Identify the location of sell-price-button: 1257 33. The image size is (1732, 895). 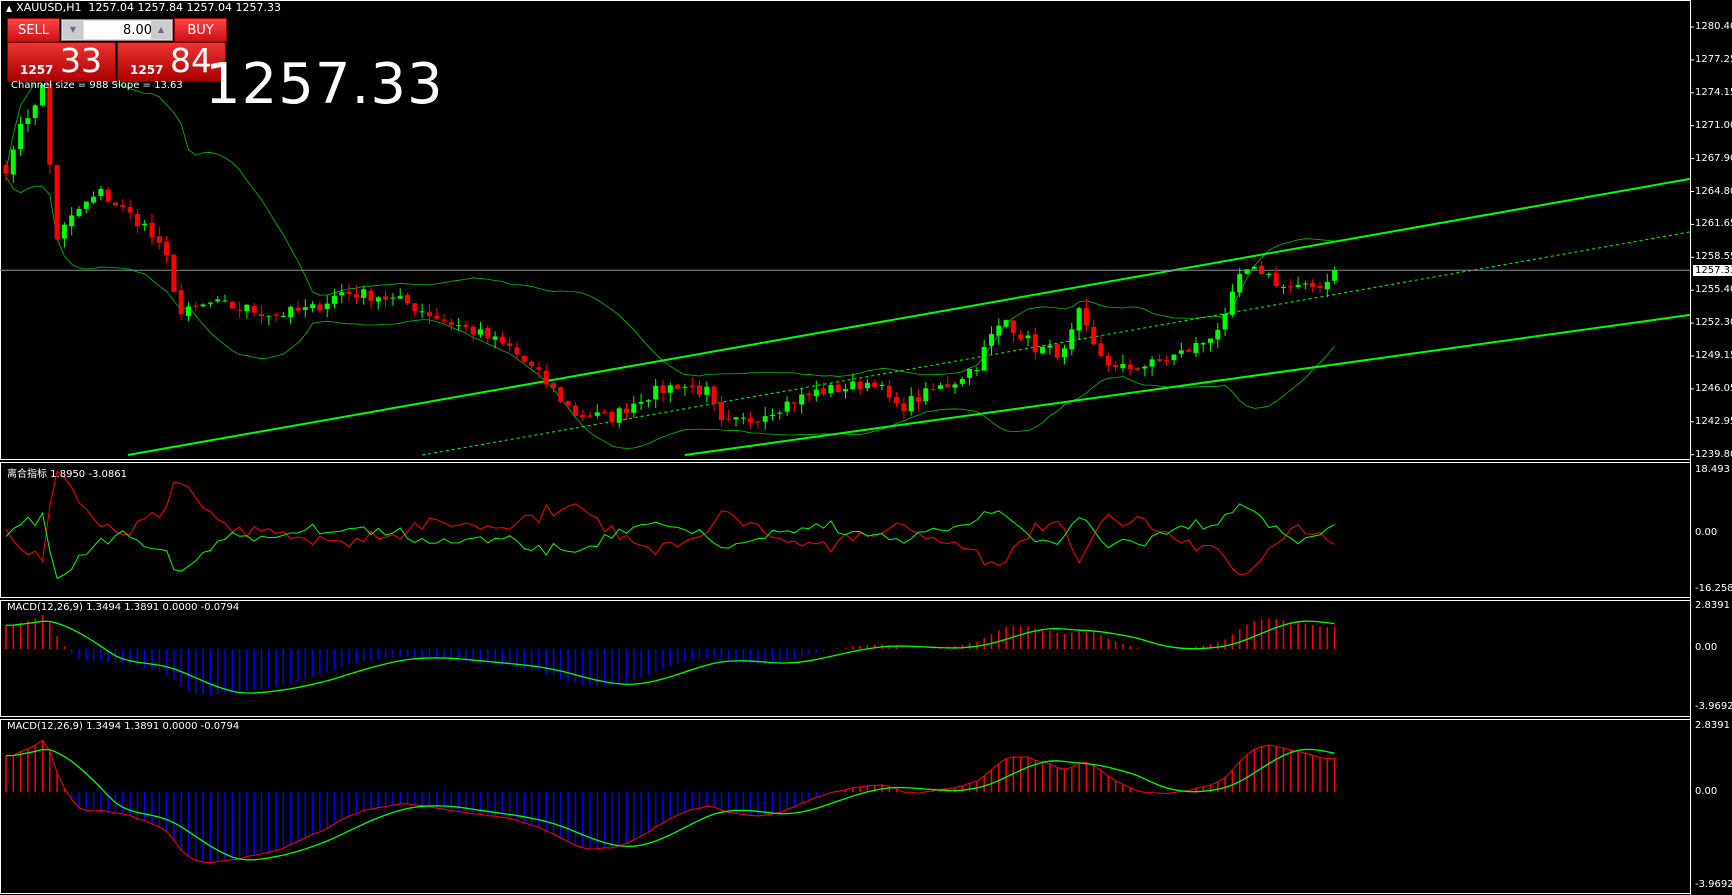
(61, 61).